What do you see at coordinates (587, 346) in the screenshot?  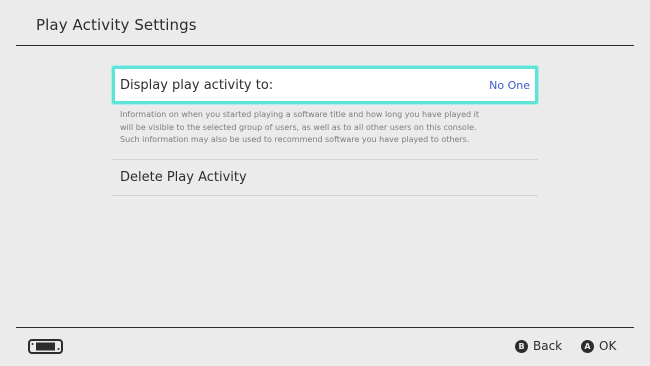 I see `a-button-icon: A` at bounding box center [587, 346].